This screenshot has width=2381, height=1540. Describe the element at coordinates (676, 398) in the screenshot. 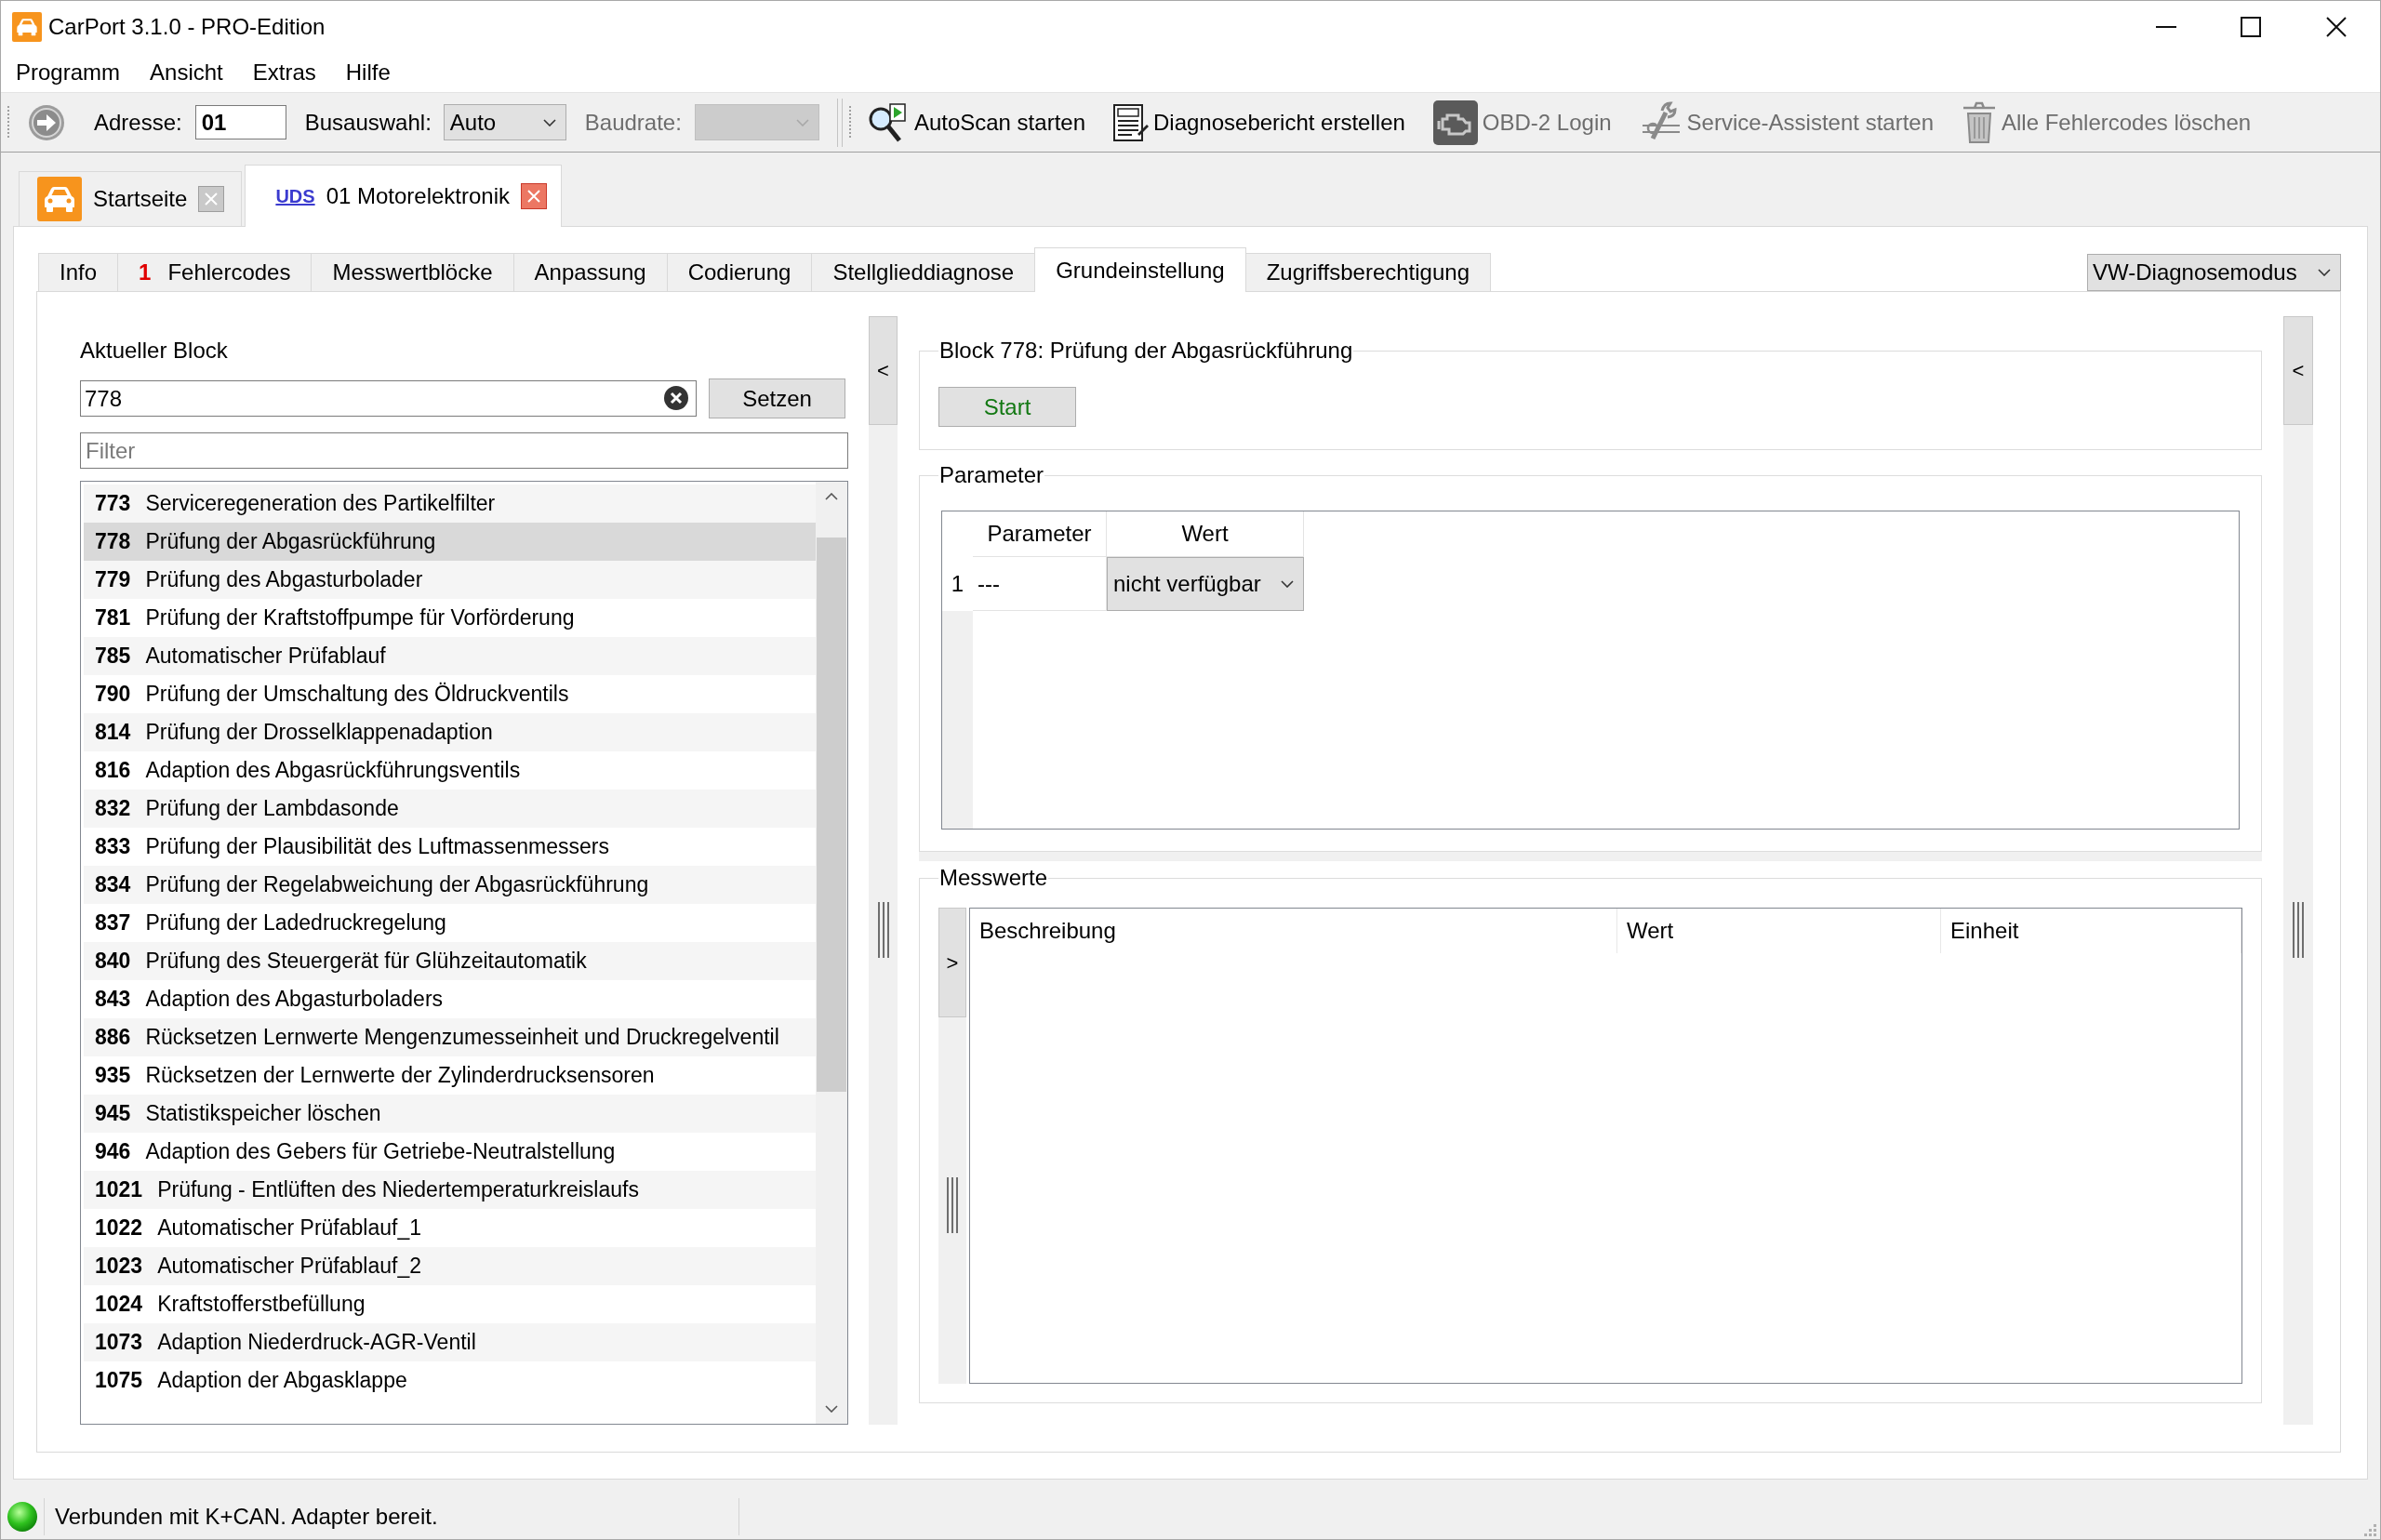

I see `clear-icon` at that location.